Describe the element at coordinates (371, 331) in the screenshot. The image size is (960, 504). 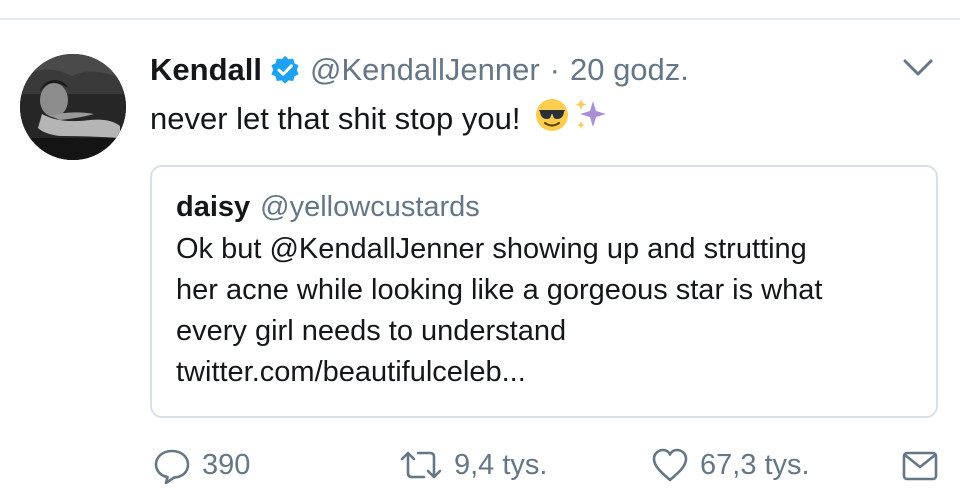
I see `quoted-text-line: every girl needs to understand` at that location.